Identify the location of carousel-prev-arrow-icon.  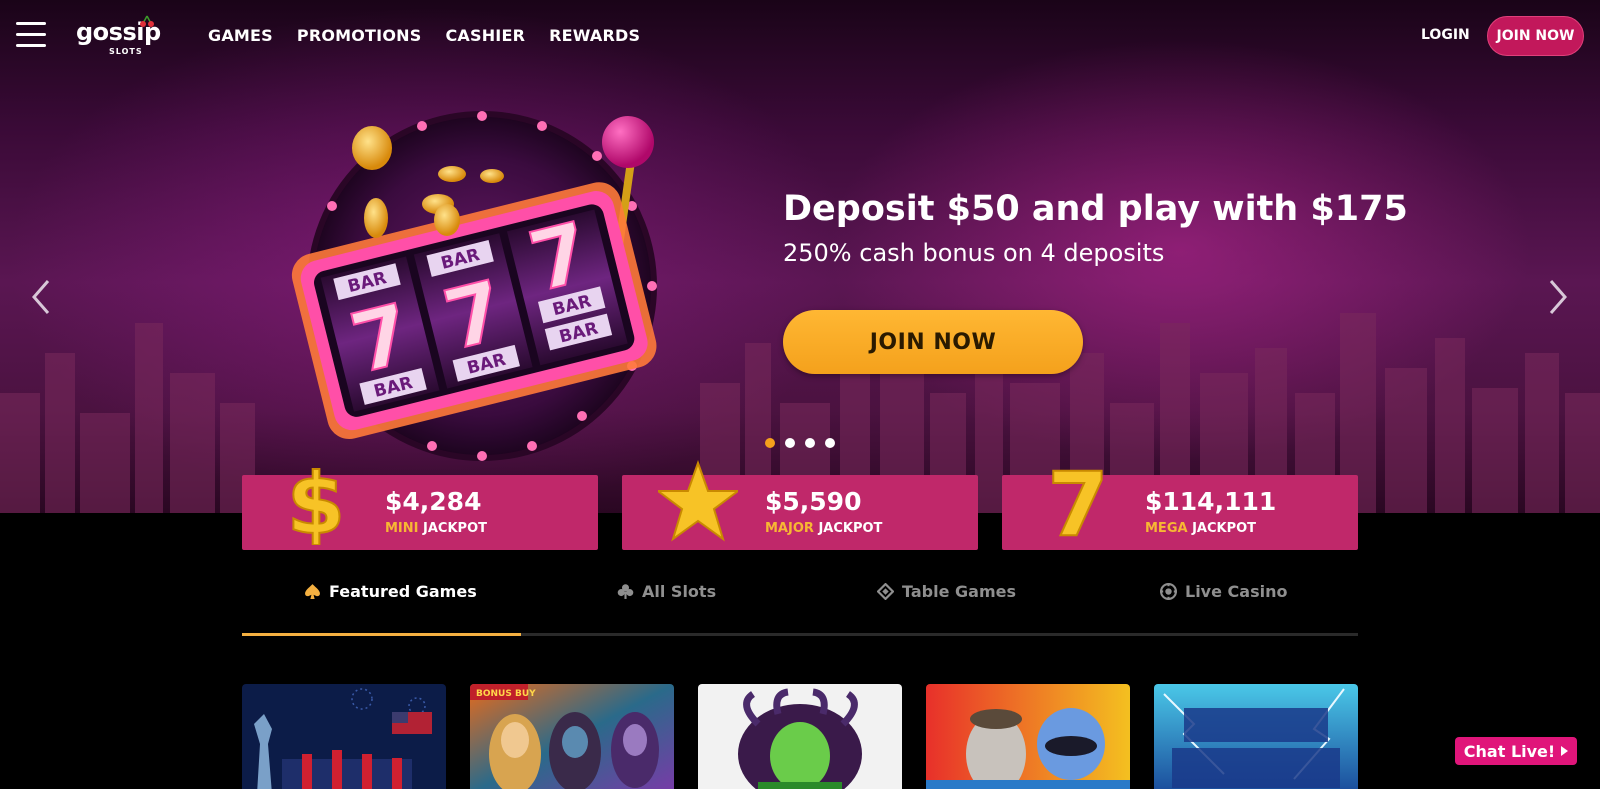
(41, 297).